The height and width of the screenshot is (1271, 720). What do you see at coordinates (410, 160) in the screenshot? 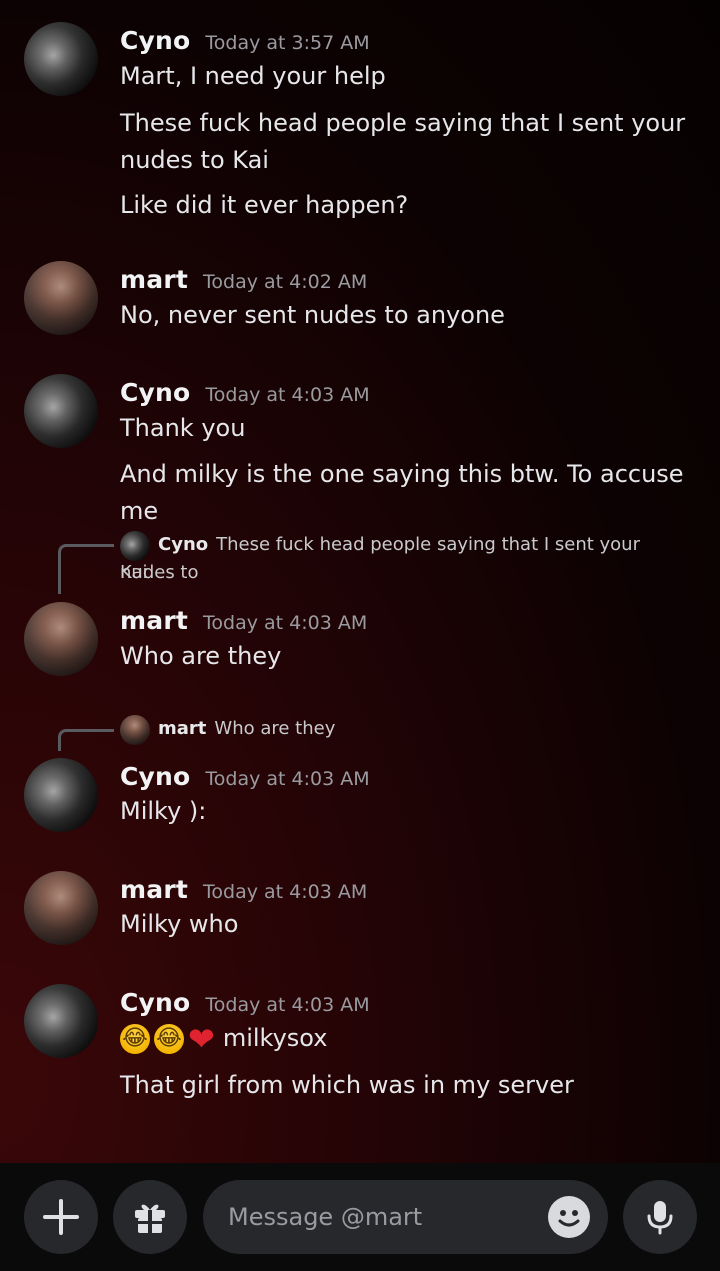
I see `message-text: nudes to Kai` at bounding box center [410, 160].